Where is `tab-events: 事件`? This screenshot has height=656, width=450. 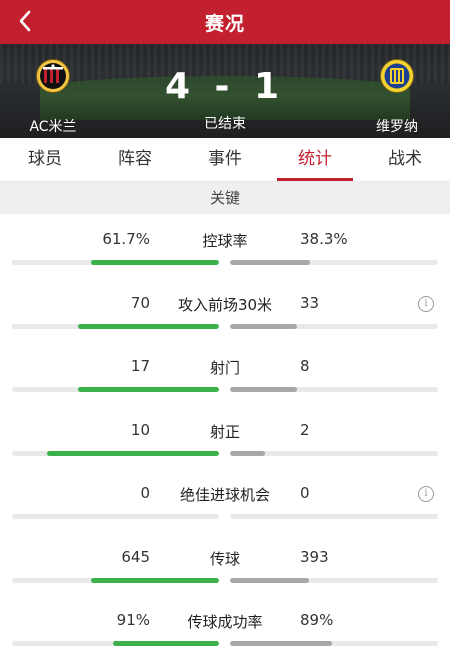
tab-events: 事件 is located at coordinates (225, 159).